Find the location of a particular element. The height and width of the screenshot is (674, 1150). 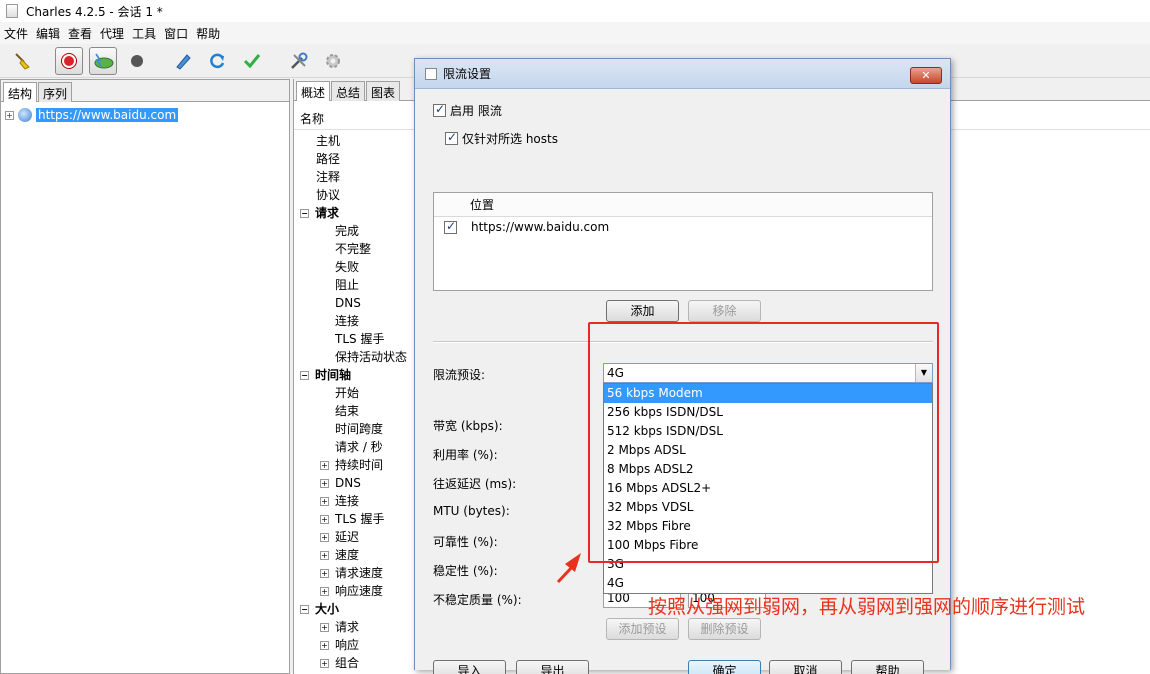

tree-host-item: + https://www.baidu.com is located at coordinates (92, 115).